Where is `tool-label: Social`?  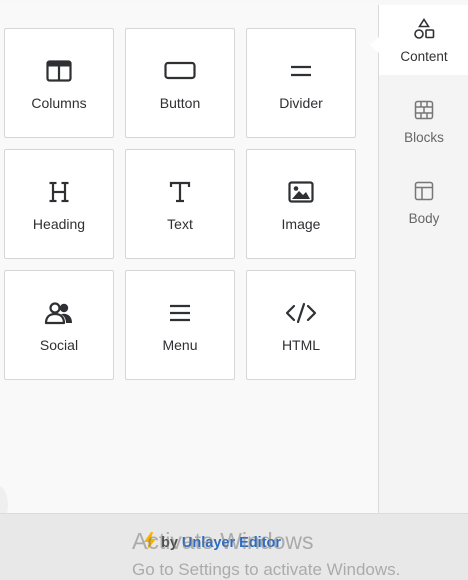 tool-label: Social is located at coordinates (59, 345).